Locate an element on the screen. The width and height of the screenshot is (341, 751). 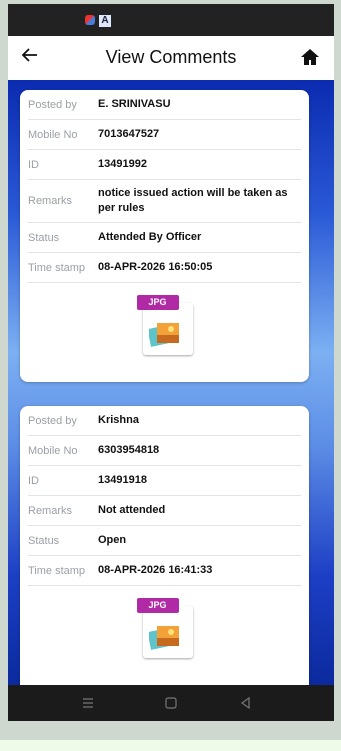
timestamp-value: 08-APR-2026 16:41:33 is located at coordinates (155, 570).